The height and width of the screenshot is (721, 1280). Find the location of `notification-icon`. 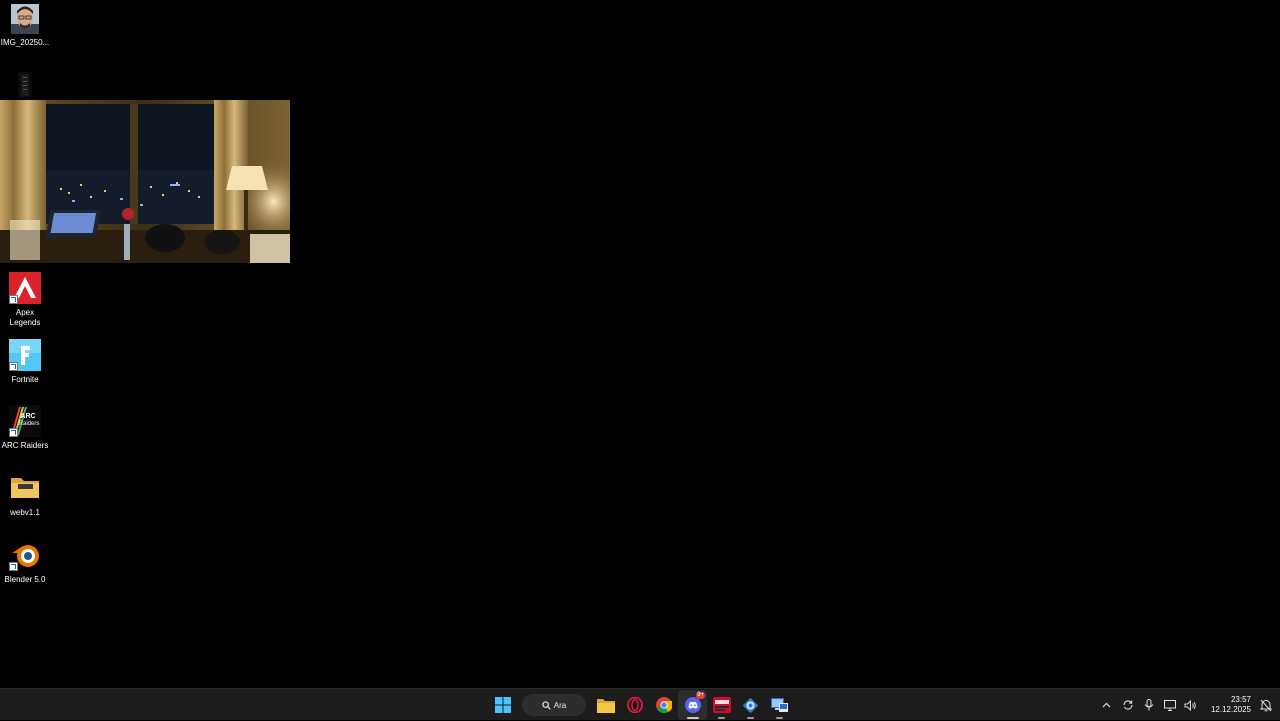

notification-icon is located at coordinates (1265, 705).